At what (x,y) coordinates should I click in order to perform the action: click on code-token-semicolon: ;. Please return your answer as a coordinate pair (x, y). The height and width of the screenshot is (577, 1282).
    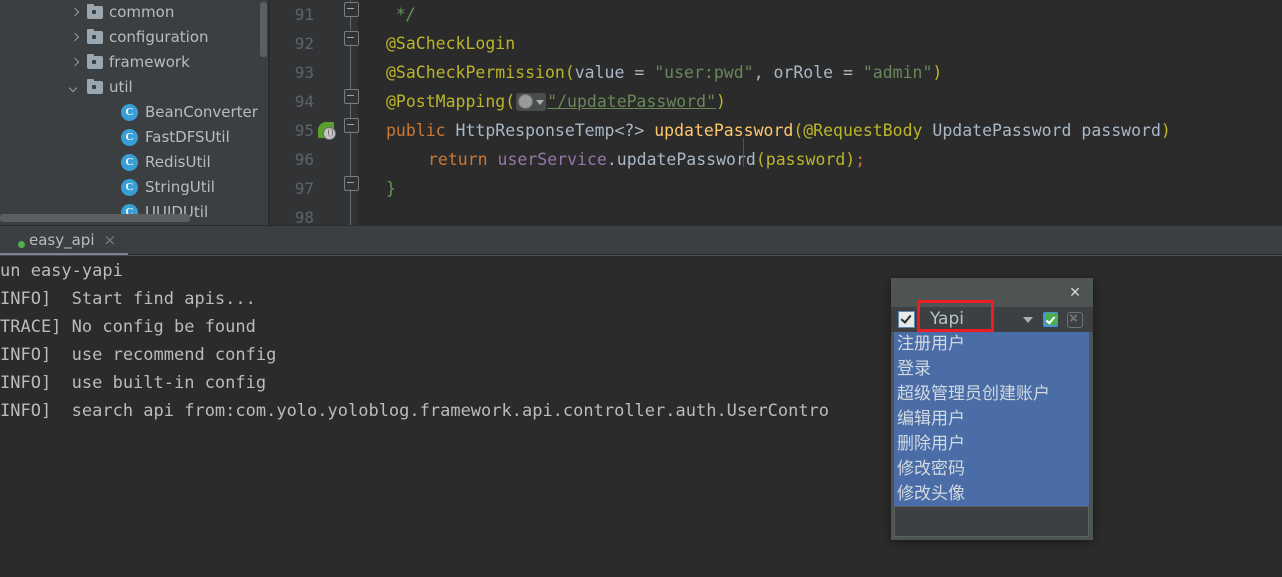
    Looking at the image, I should click on (860, 159).